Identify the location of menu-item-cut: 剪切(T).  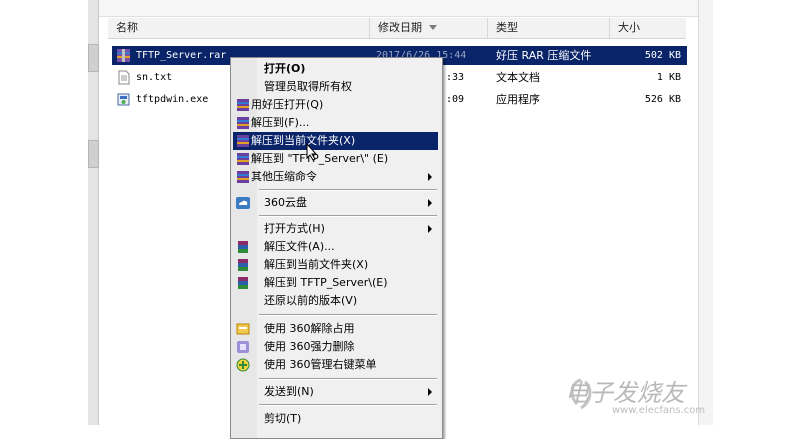
(335, 419).